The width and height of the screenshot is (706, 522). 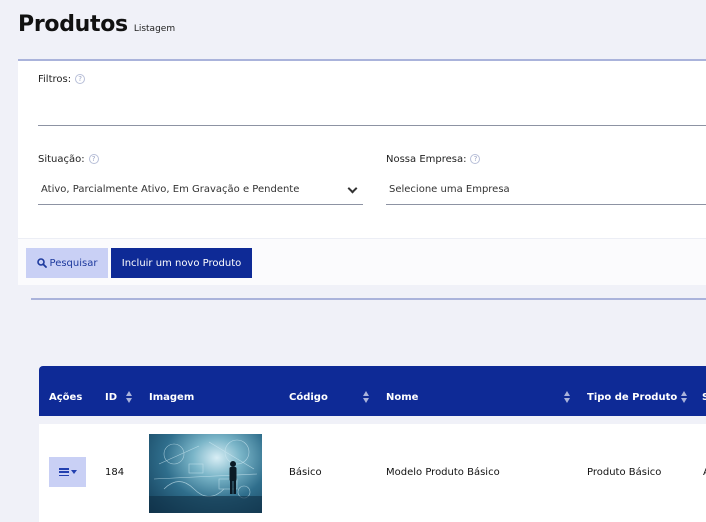 I want to click on situacao-label-text: Situação:, so click(x=61, y=159).